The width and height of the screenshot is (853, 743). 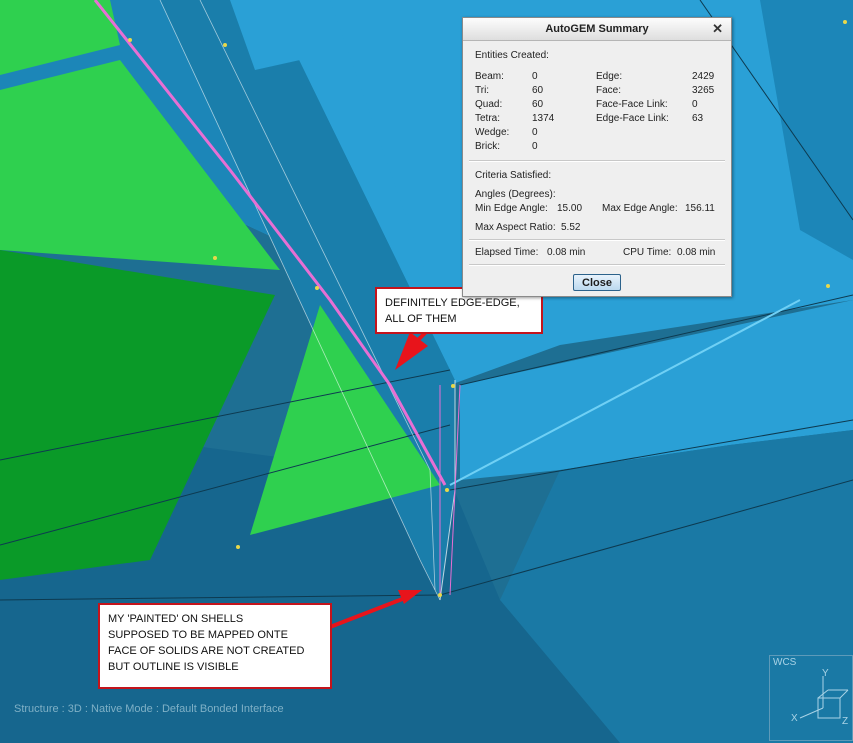 I want to click on entity-label-face: Face:, so click(x=609, y=90).